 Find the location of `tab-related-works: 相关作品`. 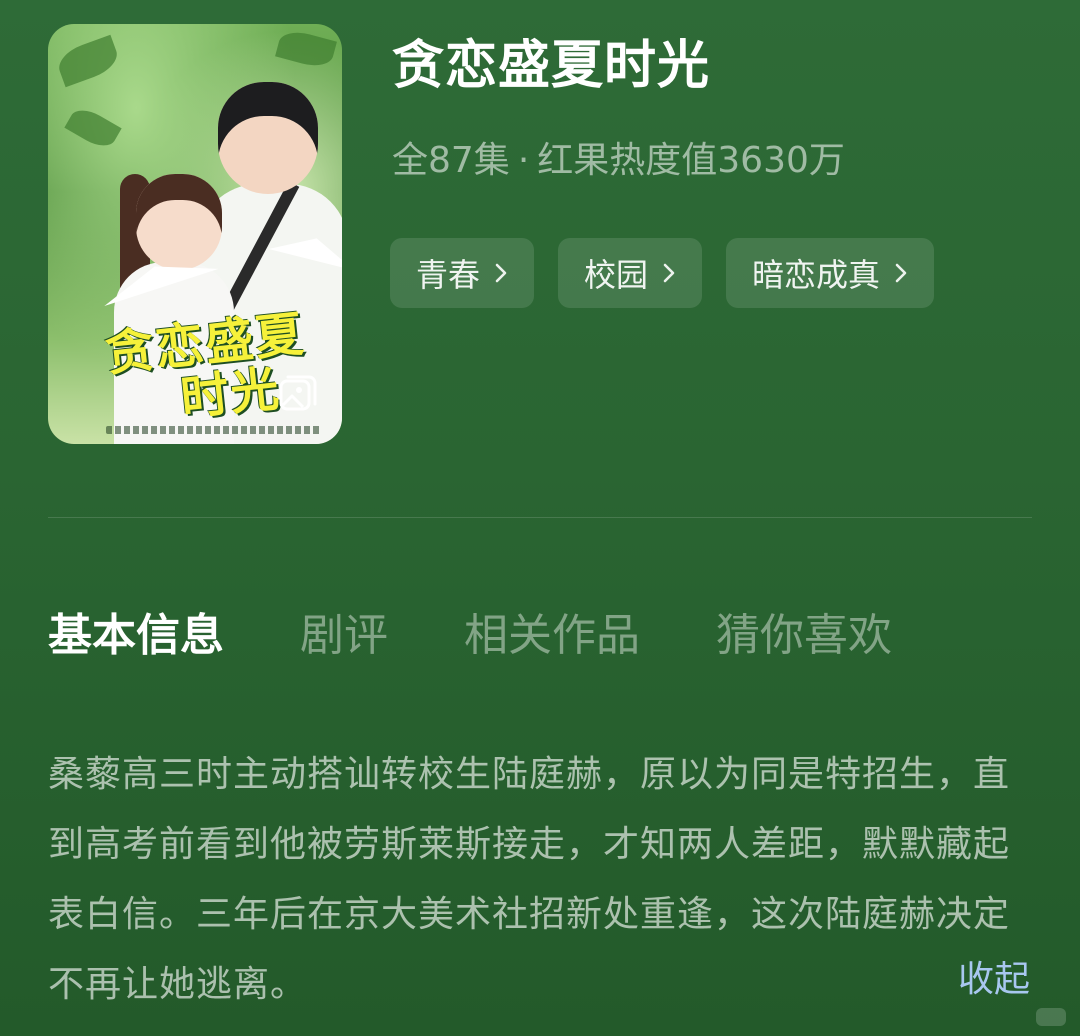

tab-related-works: 相关作品 is located at coordinates (552, 636).